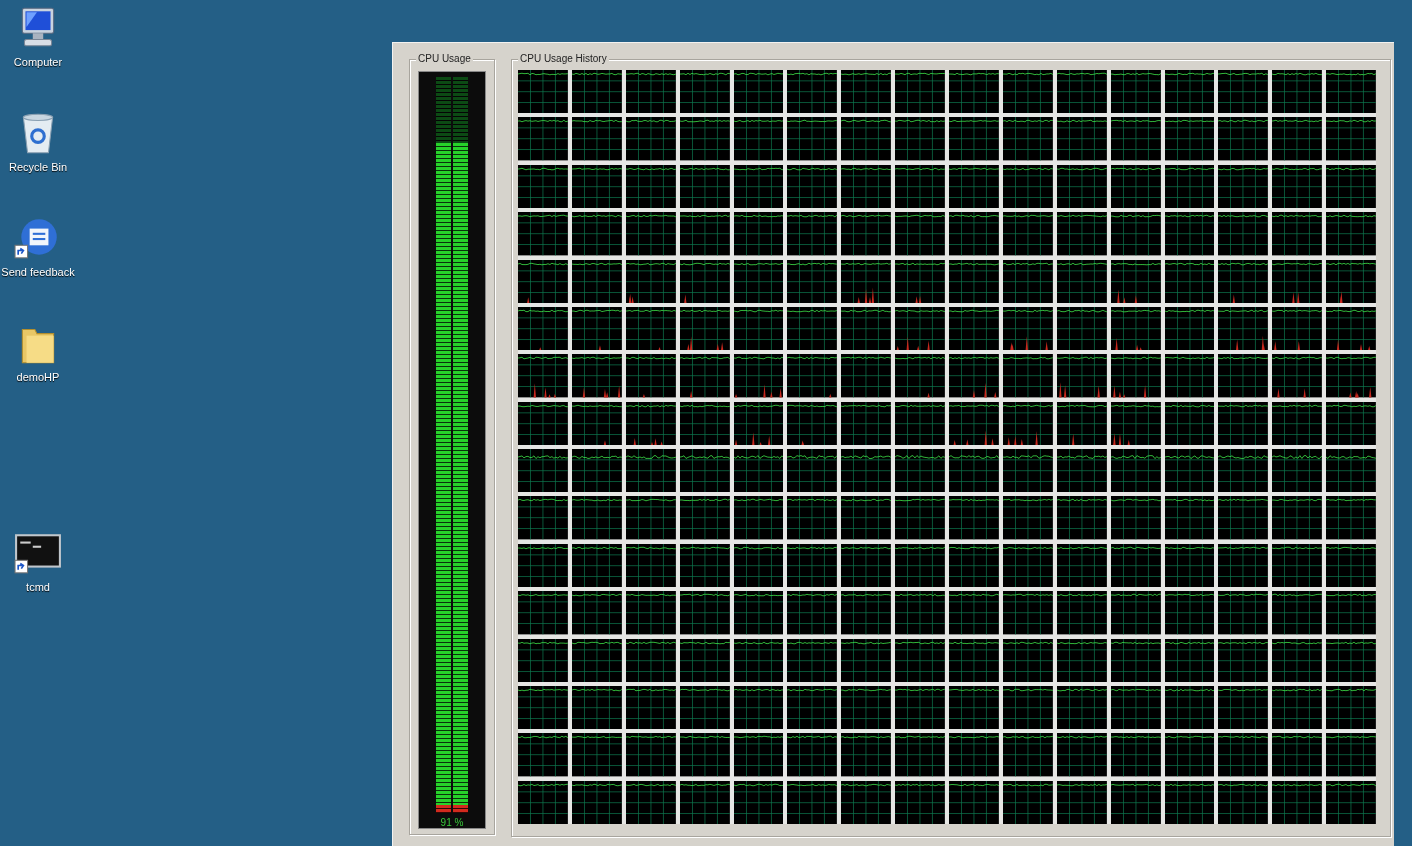 This screenshot has height=846, width=1412. What do you see at coordinates (38, 167) in the screenshot?
I see `icon-label: Recycle Bin` at bounding box center [38, 167].